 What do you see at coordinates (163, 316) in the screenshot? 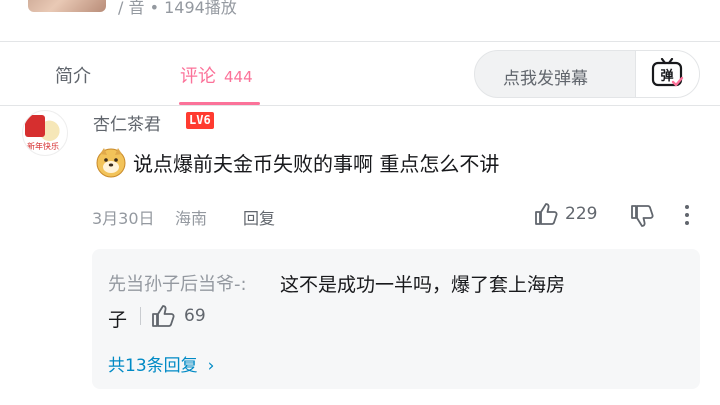
I see `sub-reply-thumbs-up-icon` at bounding box center [163, 316].